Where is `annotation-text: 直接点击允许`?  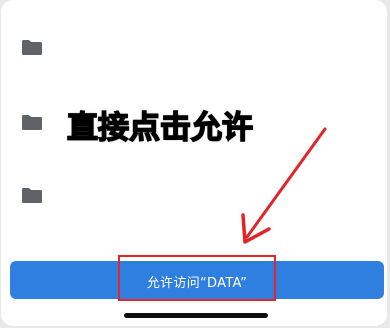 annotation-text: 直接点击允许 is located at coordinates (160, 128).